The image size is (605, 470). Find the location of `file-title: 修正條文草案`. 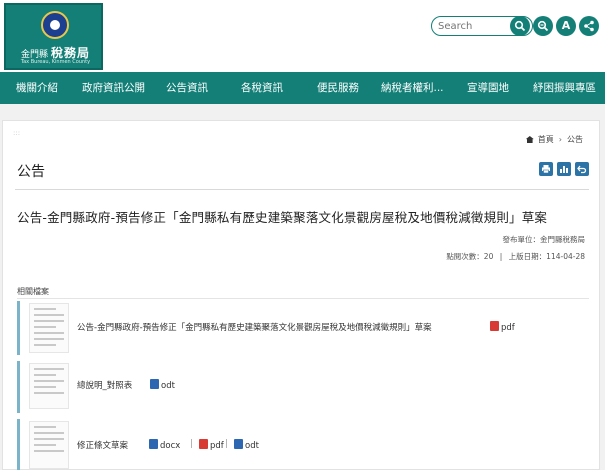

file-title: 修正條文草案 is located at coordinates (103, 446).